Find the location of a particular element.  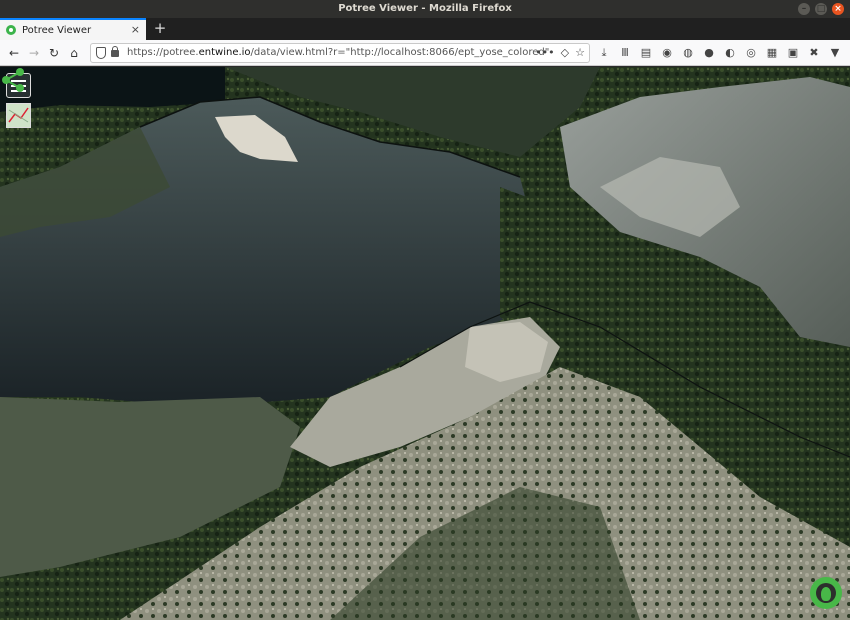

window-title: Potree Viewer - Mozilla Firefox is located at coordinates (425, 8).